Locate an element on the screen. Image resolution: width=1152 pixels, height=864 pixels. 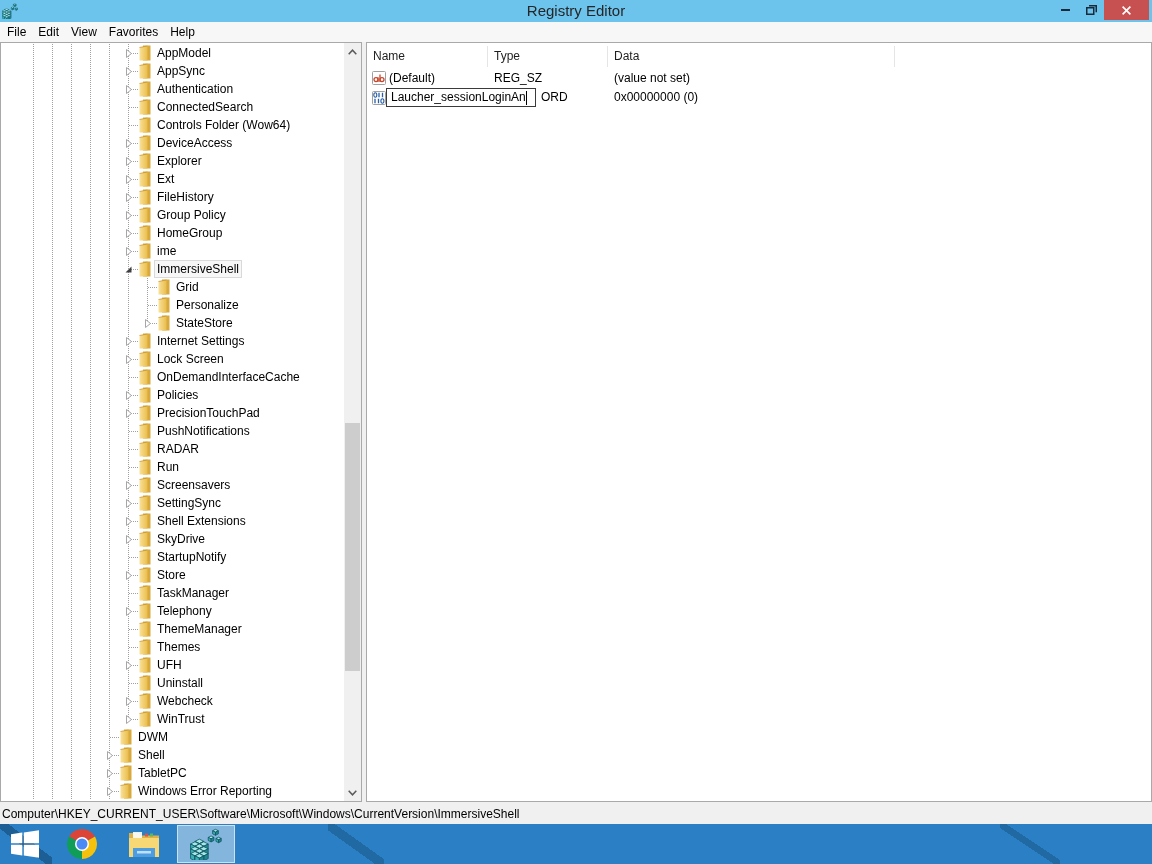
tree-item: AppModel is located at coordinates (184, 53).